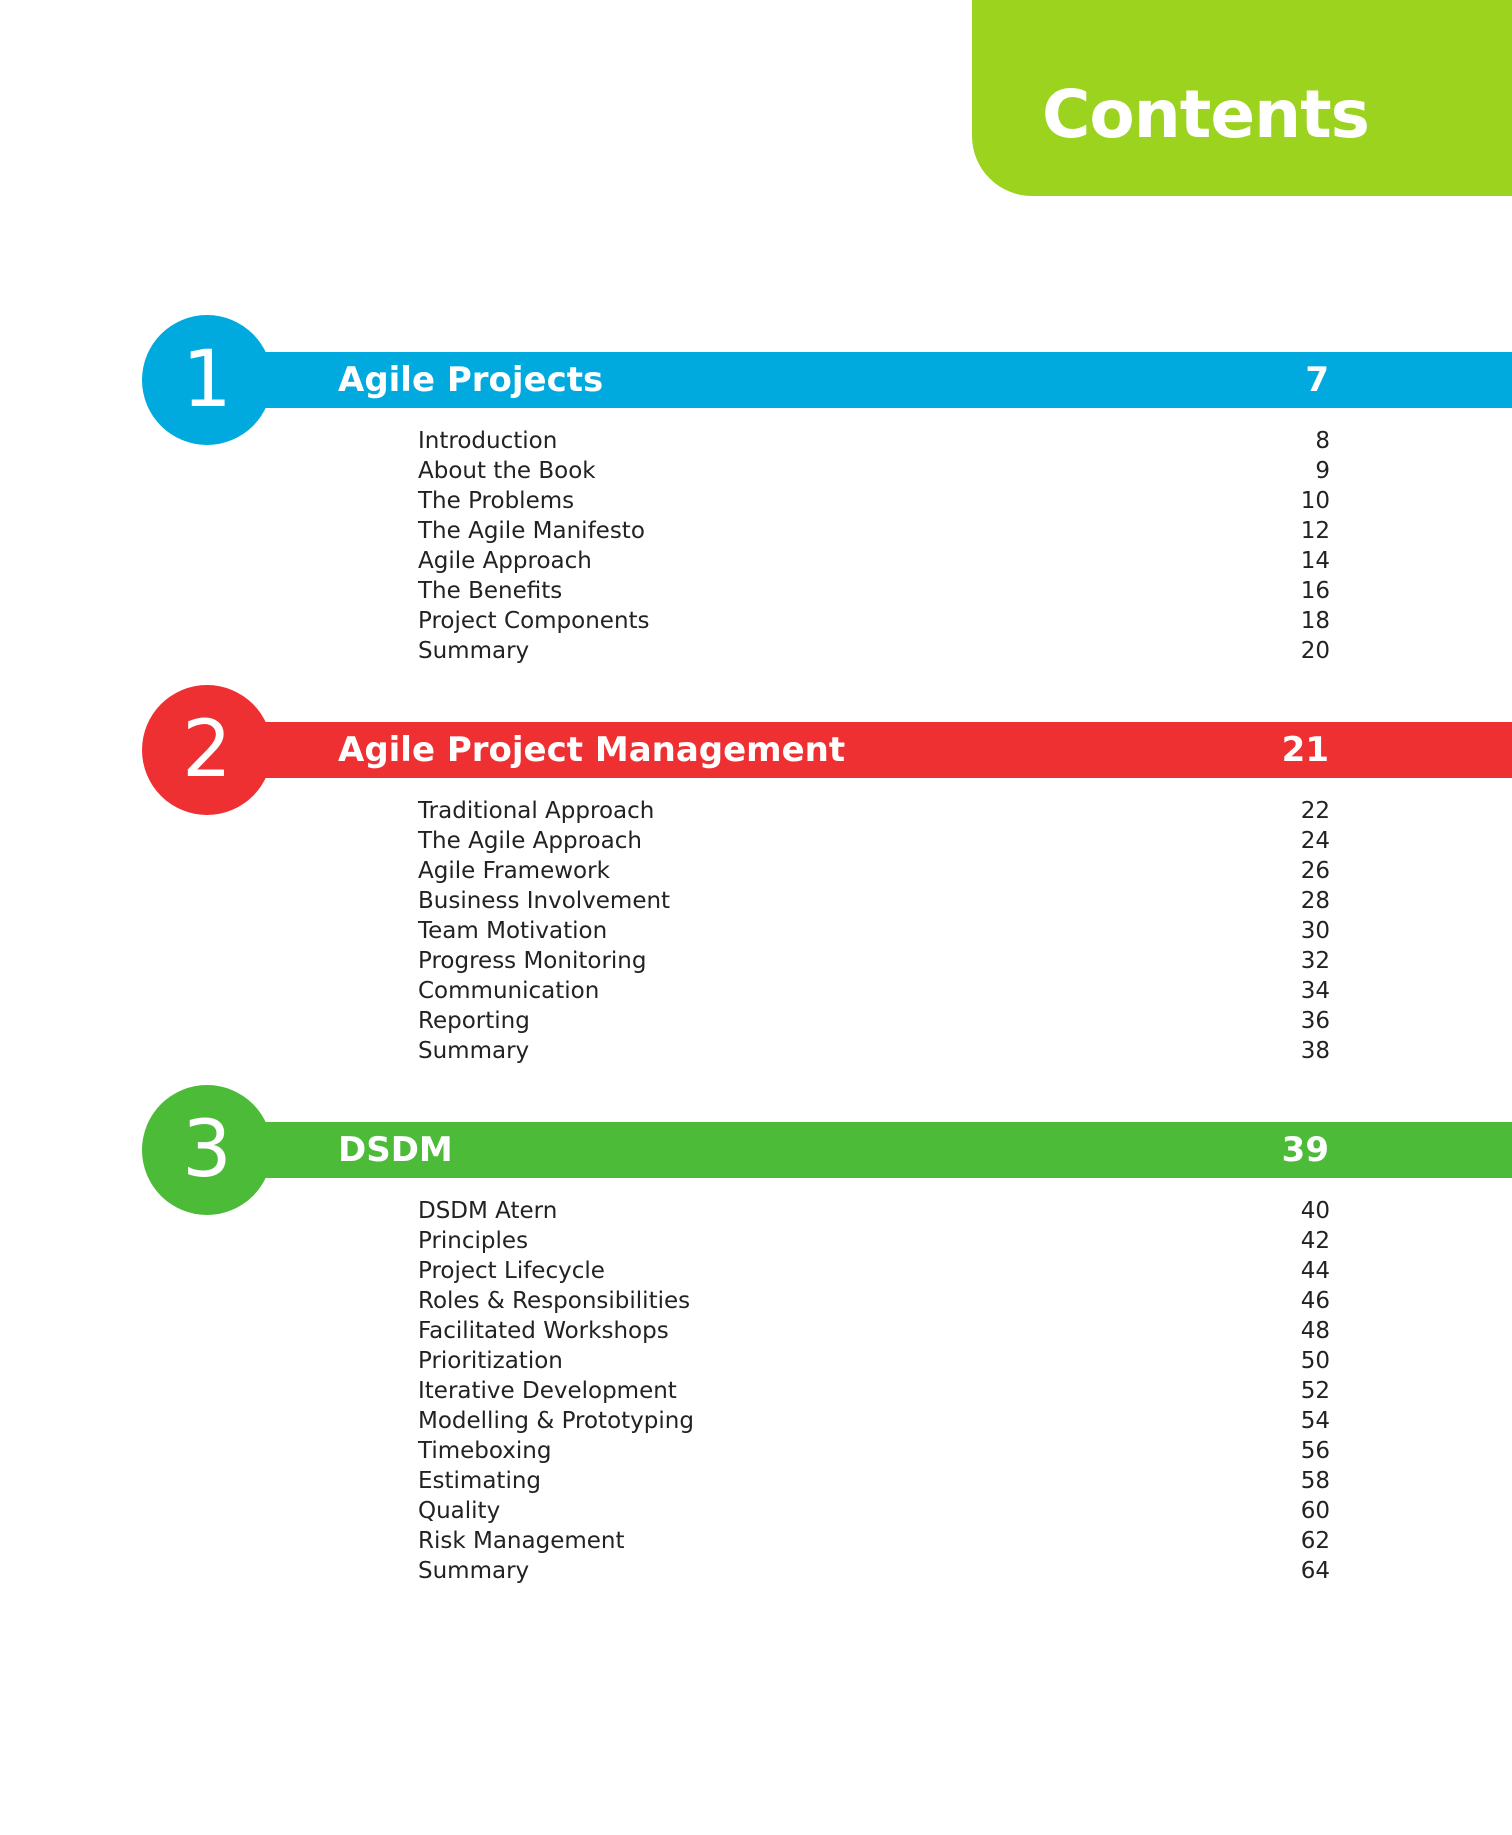 This screenshot has height=1835, width=1512. Describe the element at coordinates (505, 561) in the screenshot. I see `toc-entry-label: Agile Approach` at that location.